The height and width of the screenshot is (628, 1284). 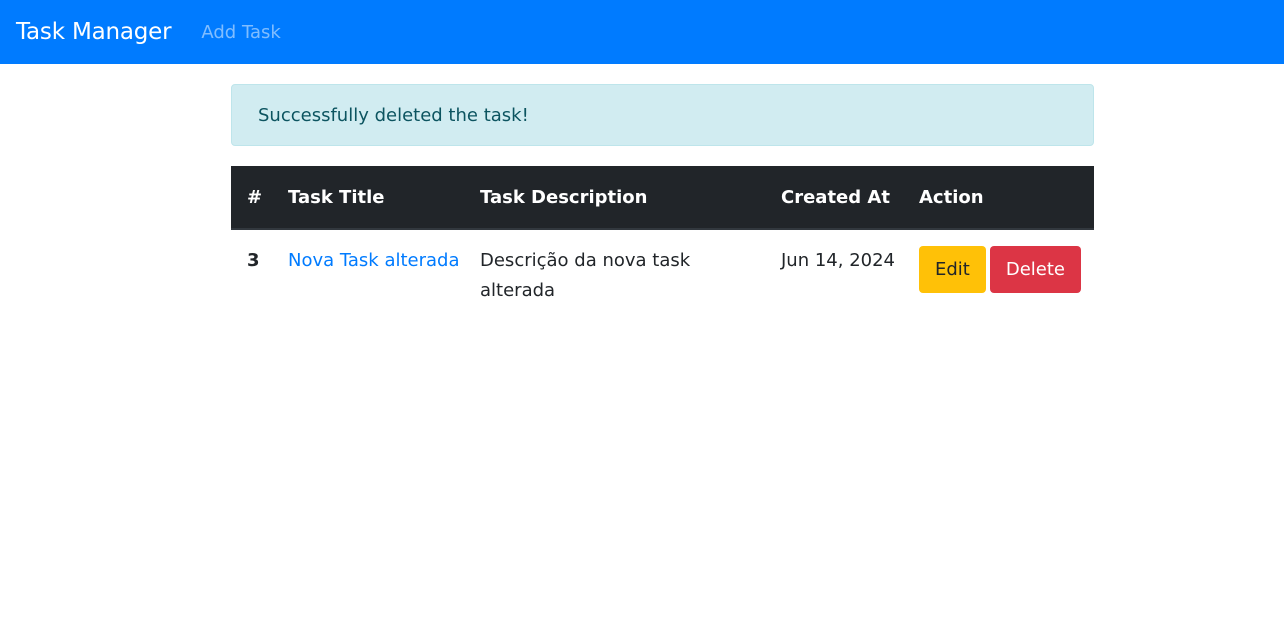 I want to click on column-header-description: Task Description, so click(x=614, y=198).